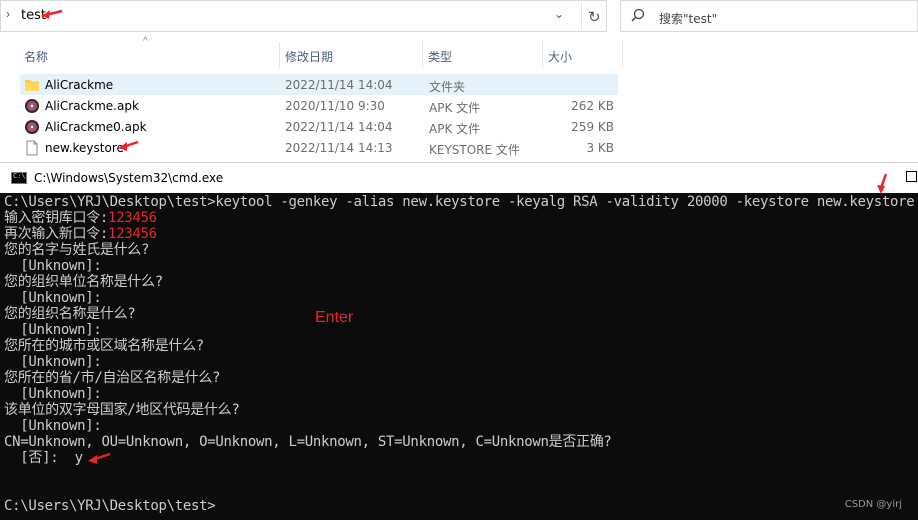  I want to click on console-line: 您所在的省/市/自治区名称是什么?, so click(112, 378).